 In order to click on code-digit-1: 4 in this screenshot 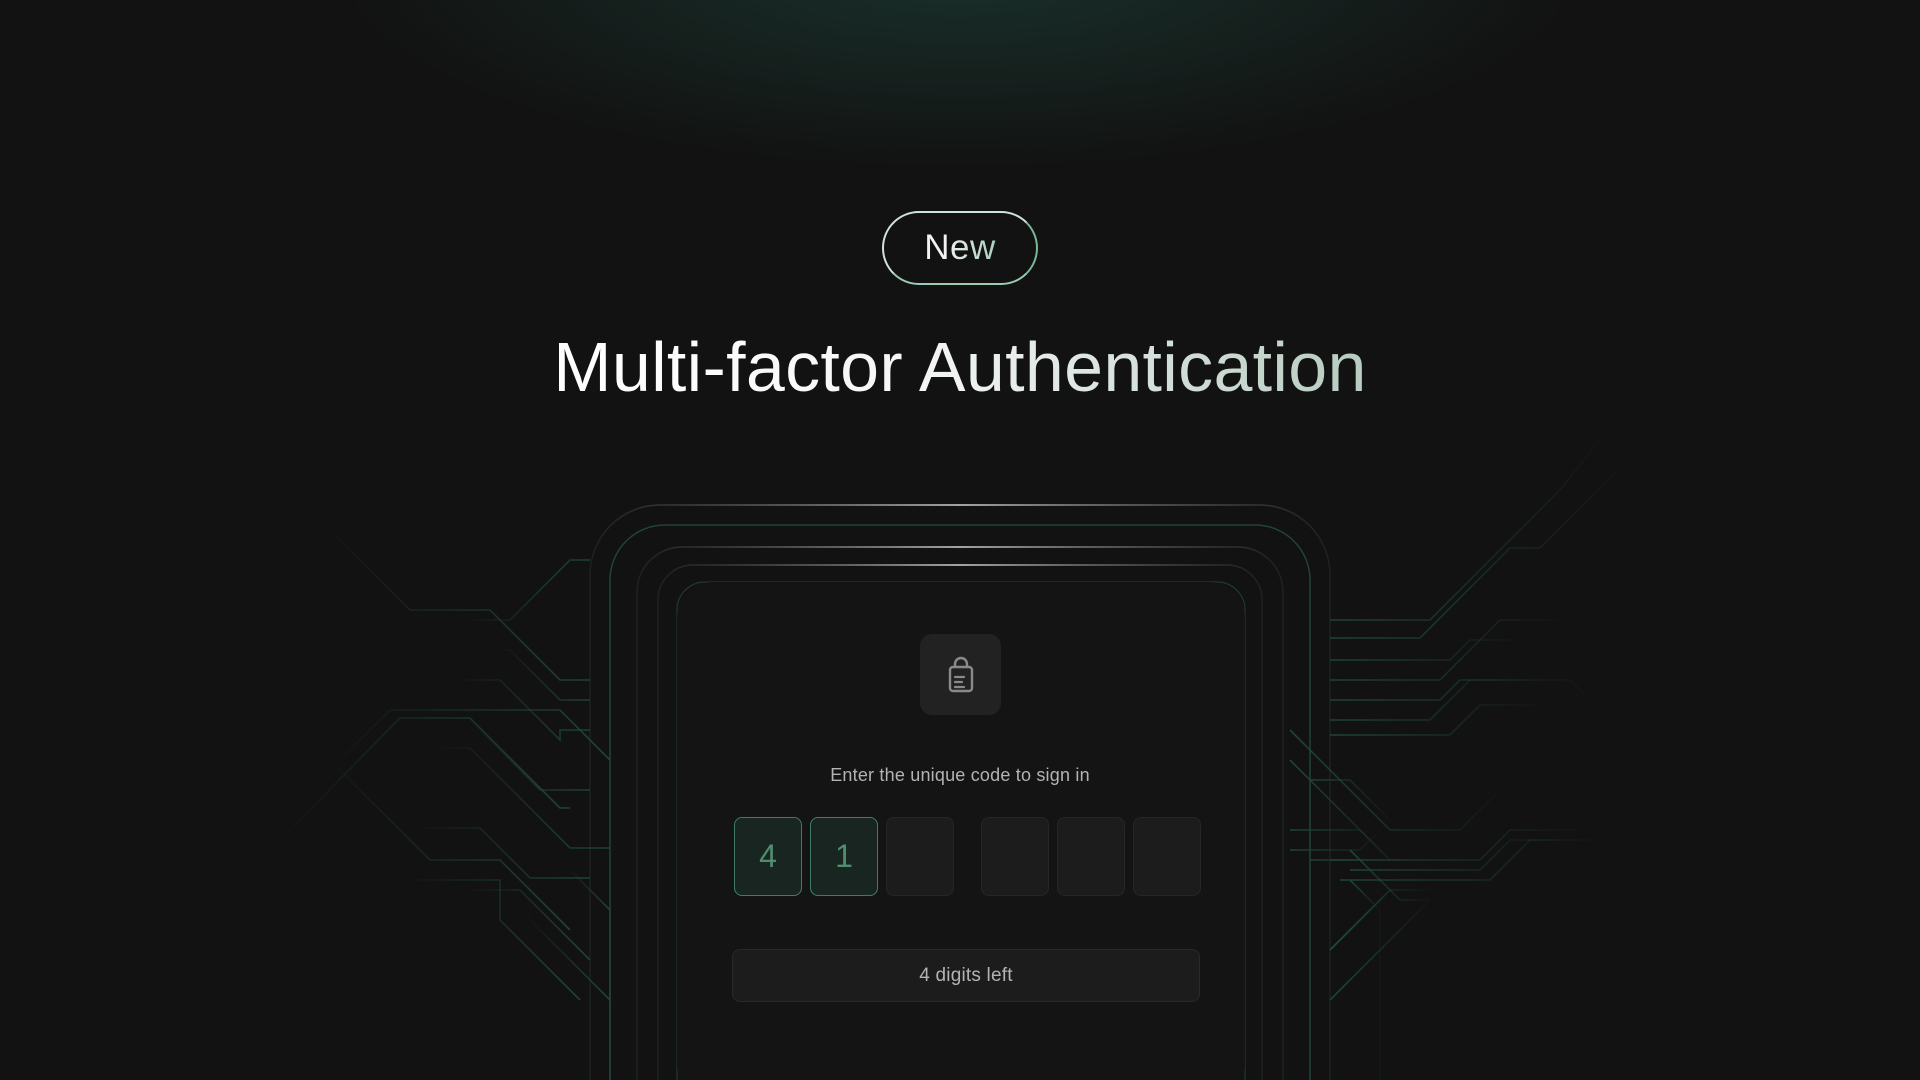, I will do `click(768, 856)`.